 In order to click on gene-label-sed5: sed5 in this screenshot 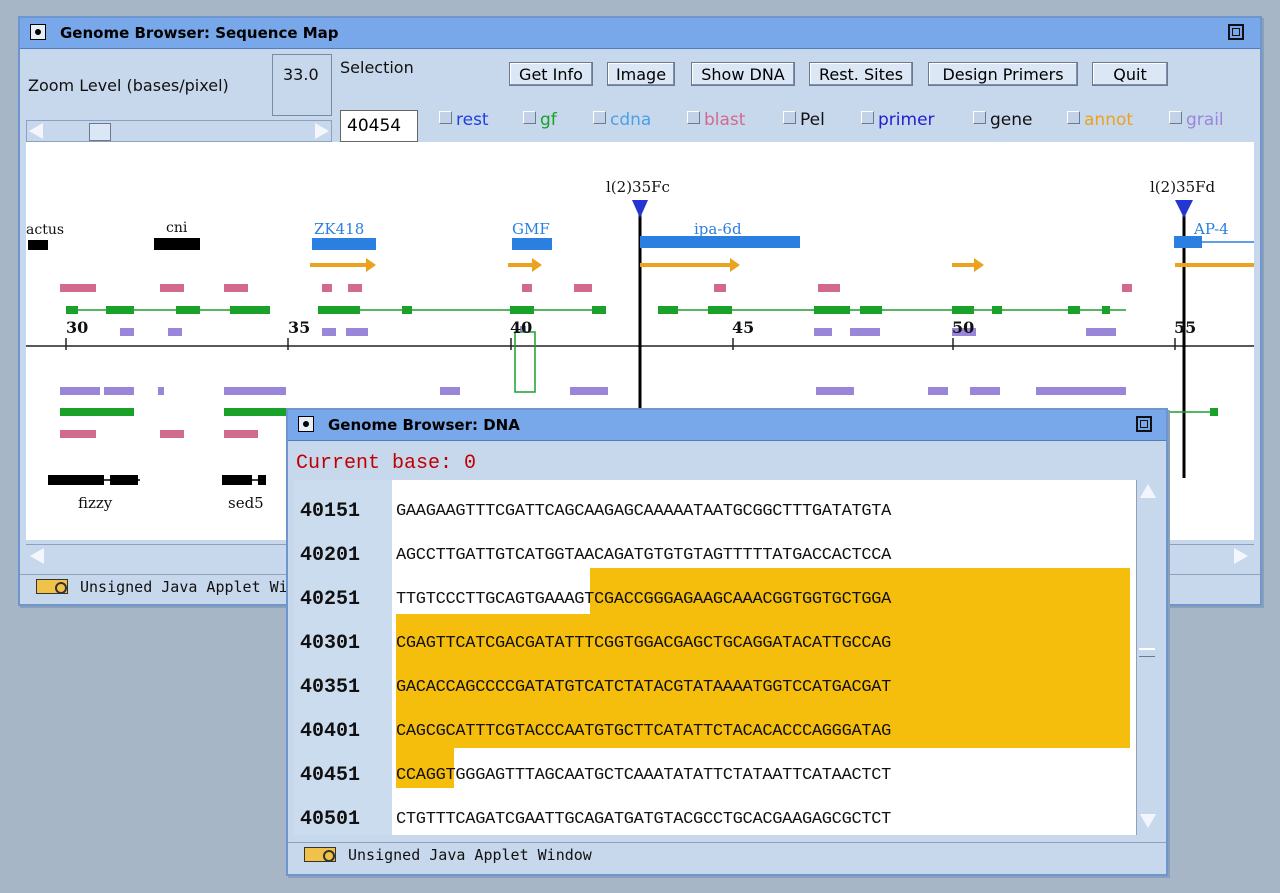, I will do `click(246, 503)`.